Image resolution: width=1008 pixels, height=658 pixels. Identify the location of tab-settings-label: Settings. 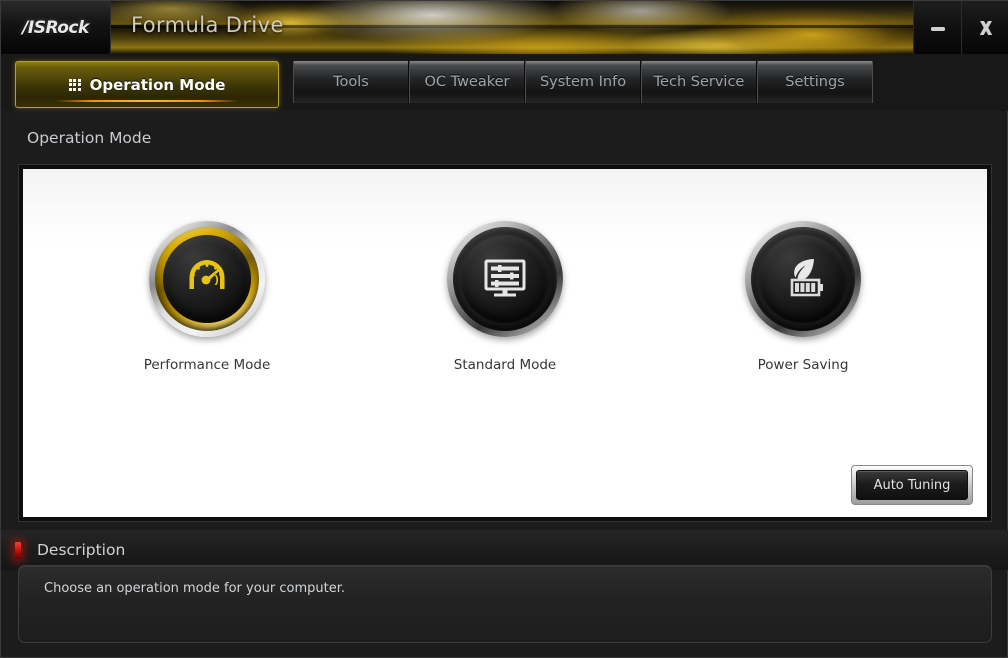
(815, 82).